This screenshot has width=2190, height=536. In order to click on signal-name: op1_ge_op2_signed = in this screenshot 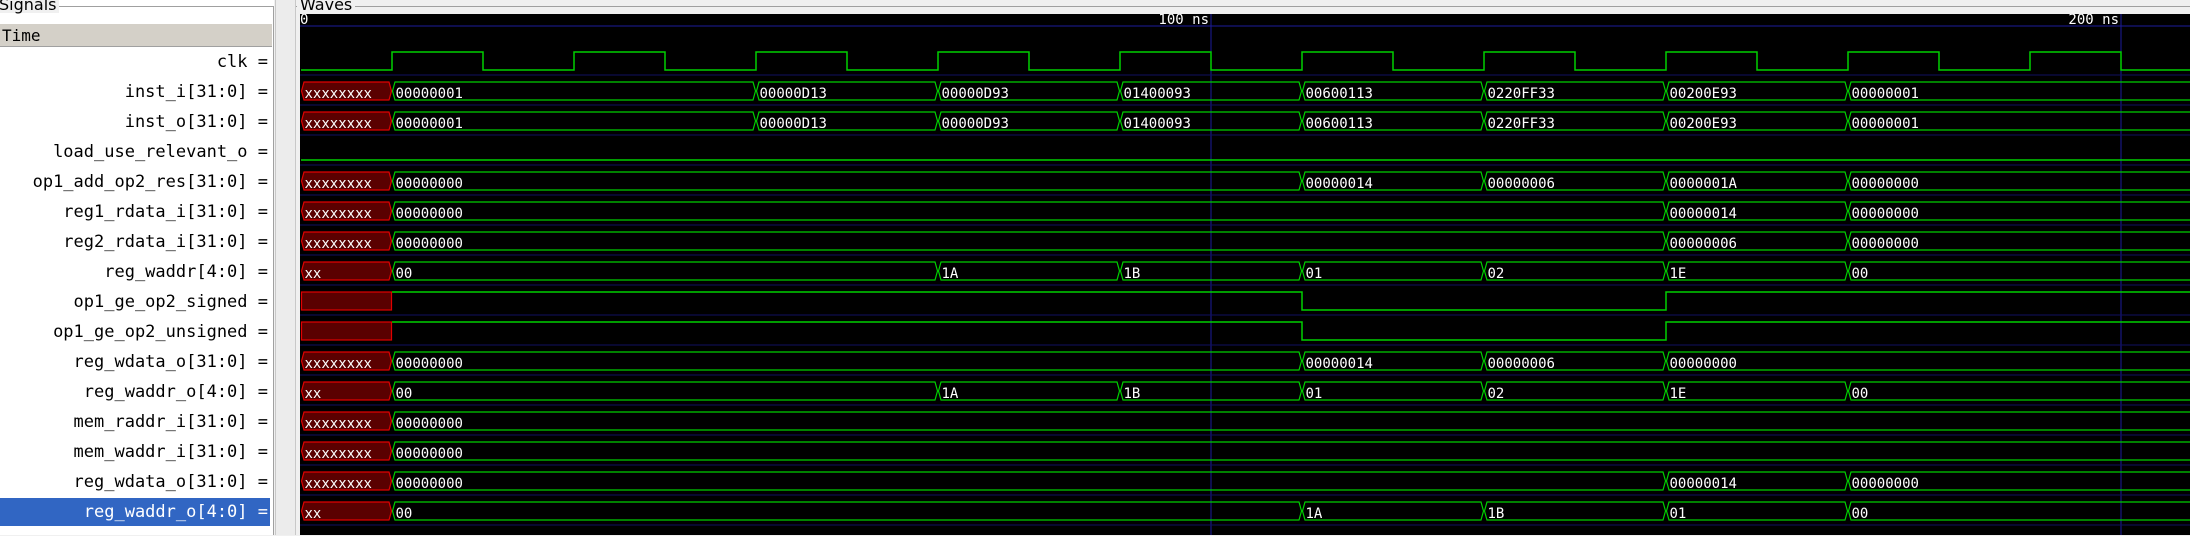, I will do `click(135, 302)`.